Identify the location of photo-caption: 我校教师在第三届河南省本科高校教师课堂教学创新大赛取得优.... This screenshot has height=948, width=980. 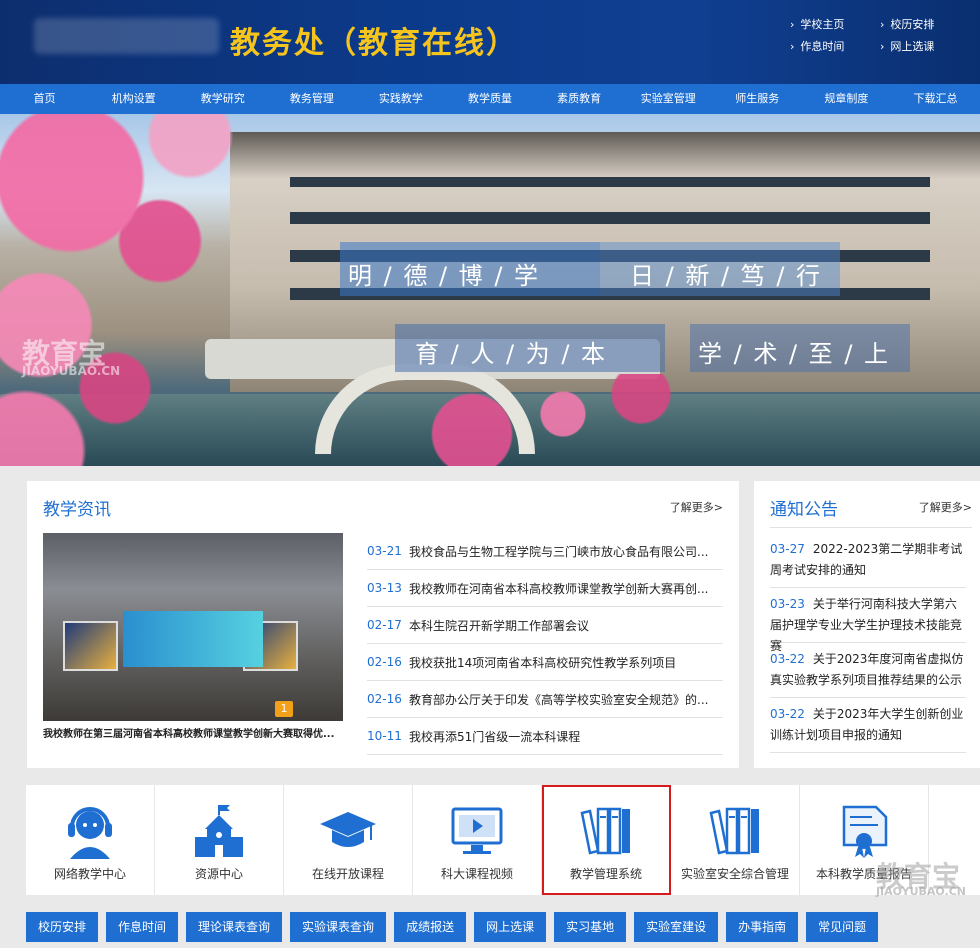
(193, 732).